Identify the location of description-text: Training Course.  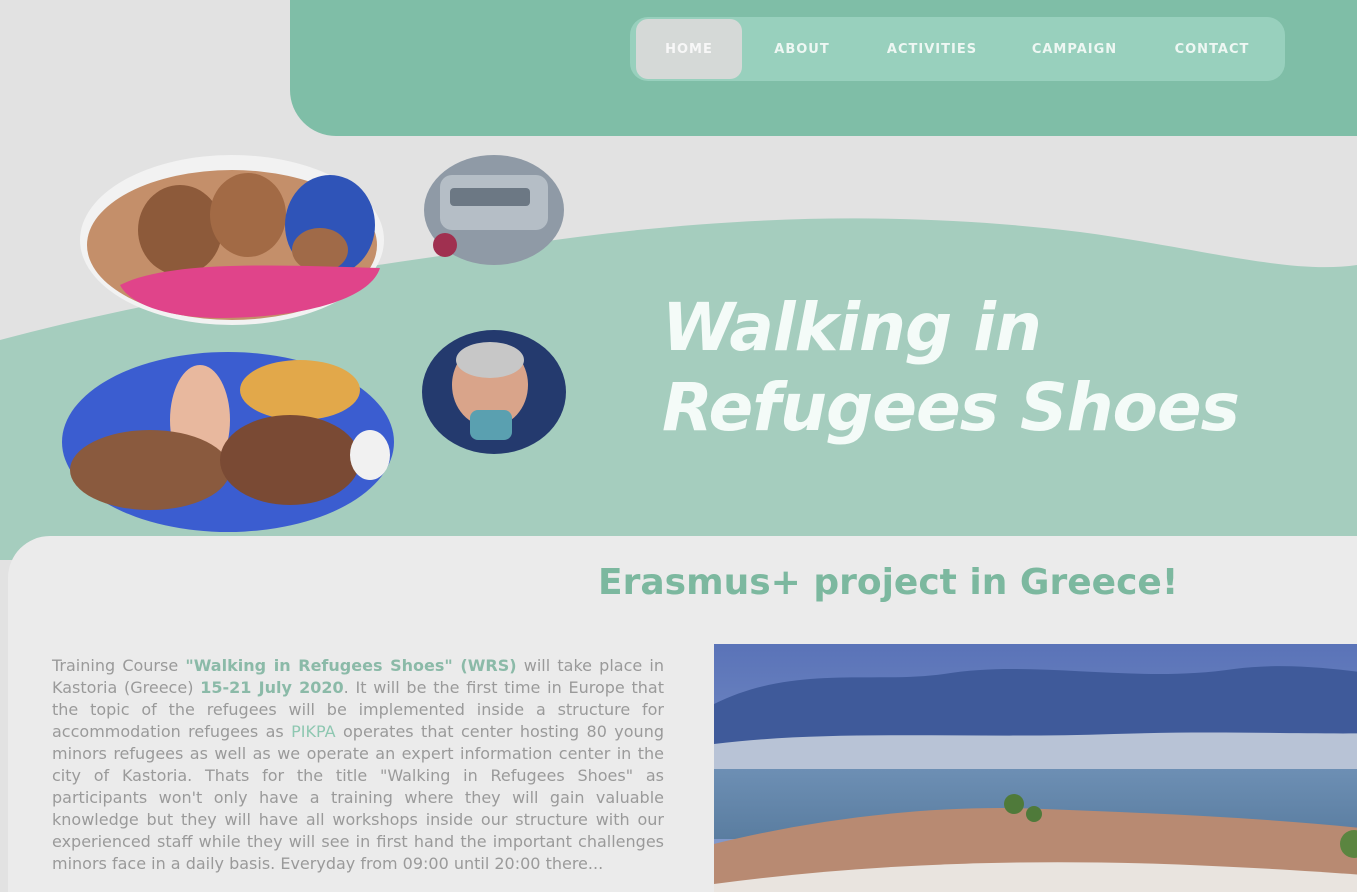
(119, 665).